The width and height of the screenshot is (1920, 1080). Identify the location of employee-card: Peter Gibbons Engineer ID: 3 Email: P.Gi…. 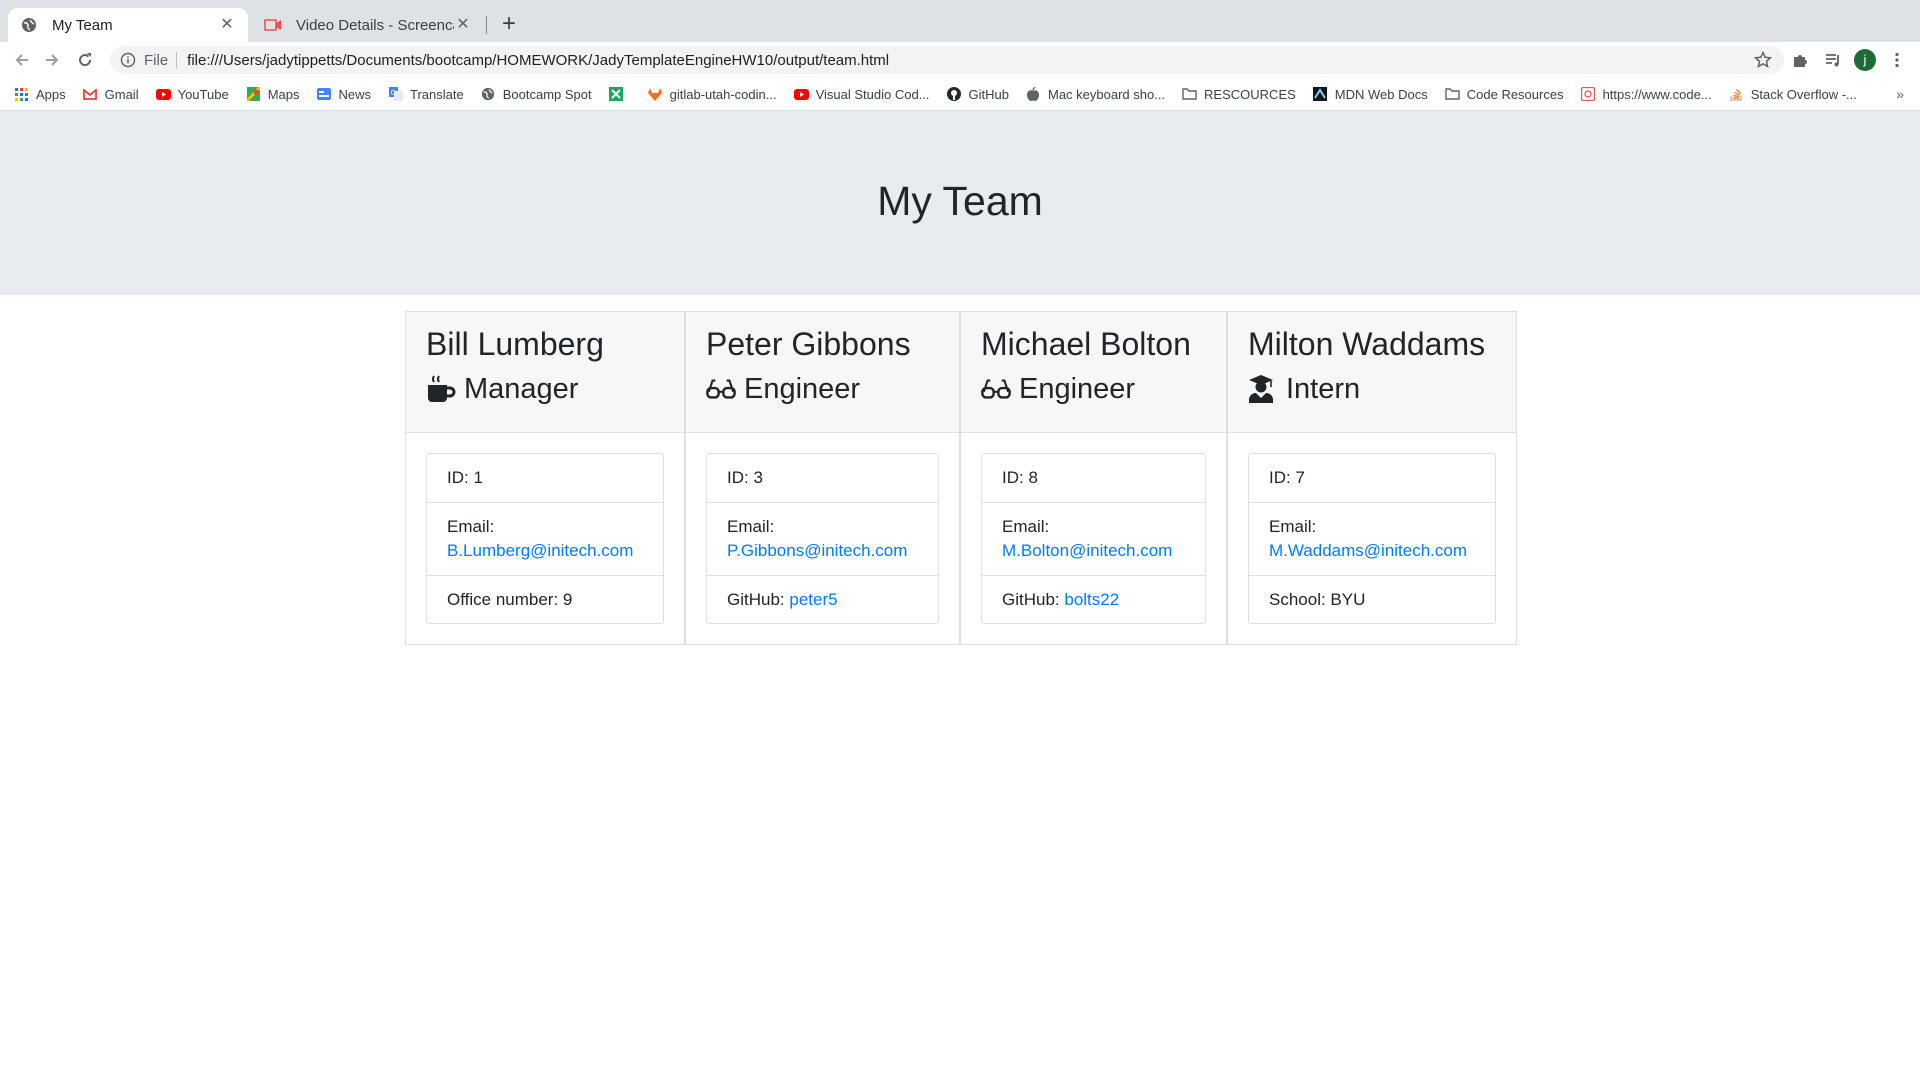
(822, 478).